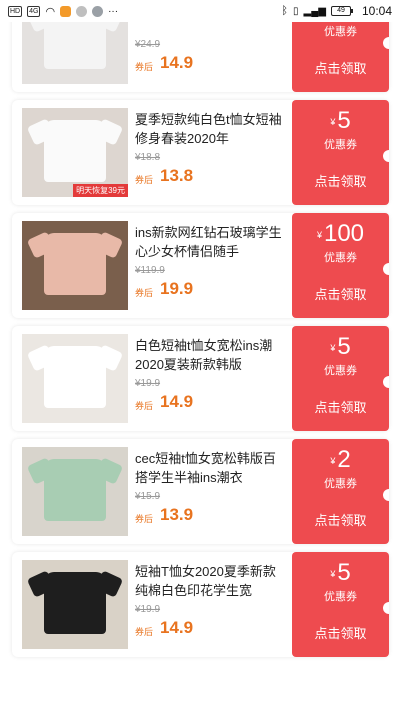 The width and height of the screenshot is (400, 711). I want to click on app-notification-icon, so click(66, 11).